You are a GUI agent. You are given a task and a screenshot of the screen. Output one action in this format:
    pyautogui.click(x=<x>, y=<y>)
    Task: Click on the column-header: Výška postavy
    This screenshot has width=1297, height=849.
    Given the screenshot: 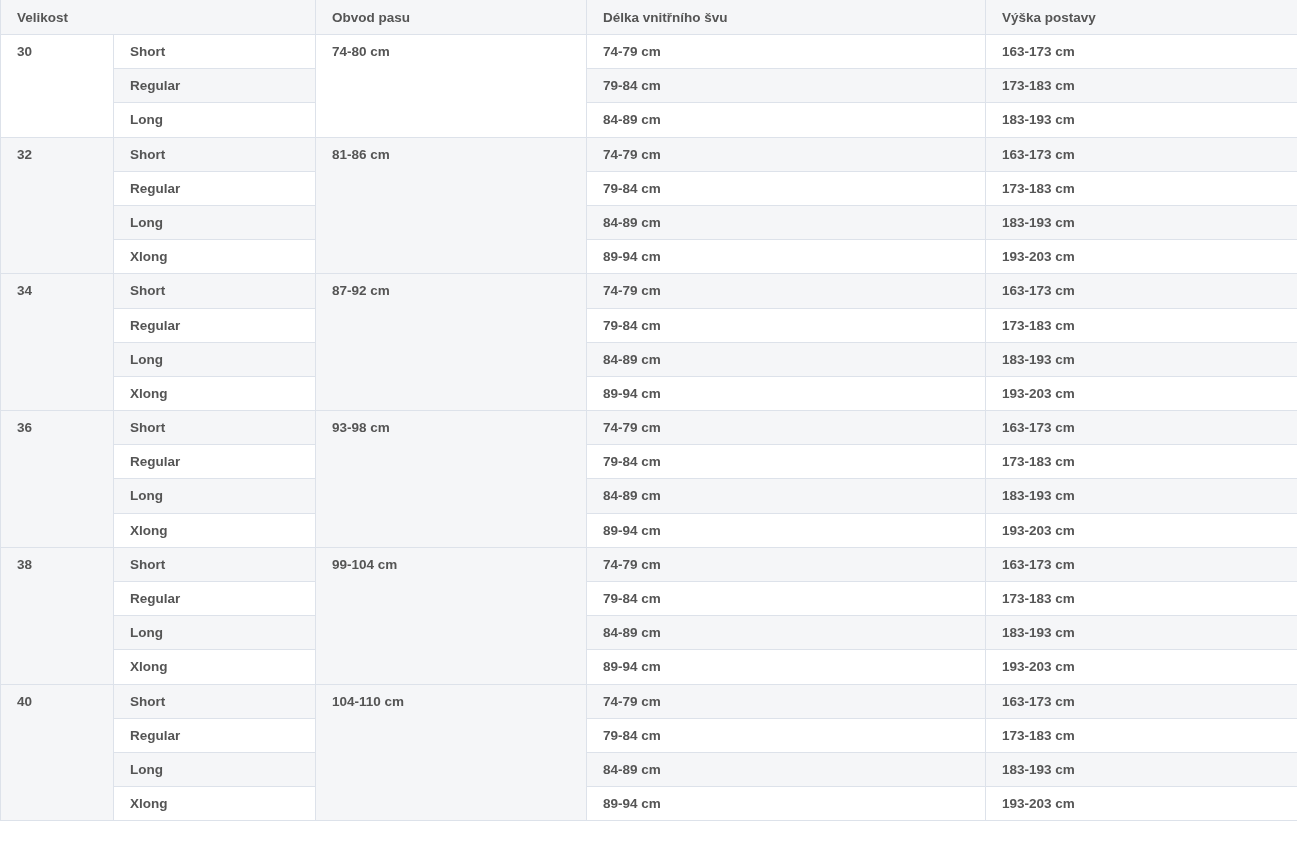 What is the action you would take?
    pyautogui.click(x=1141, y=17)
    